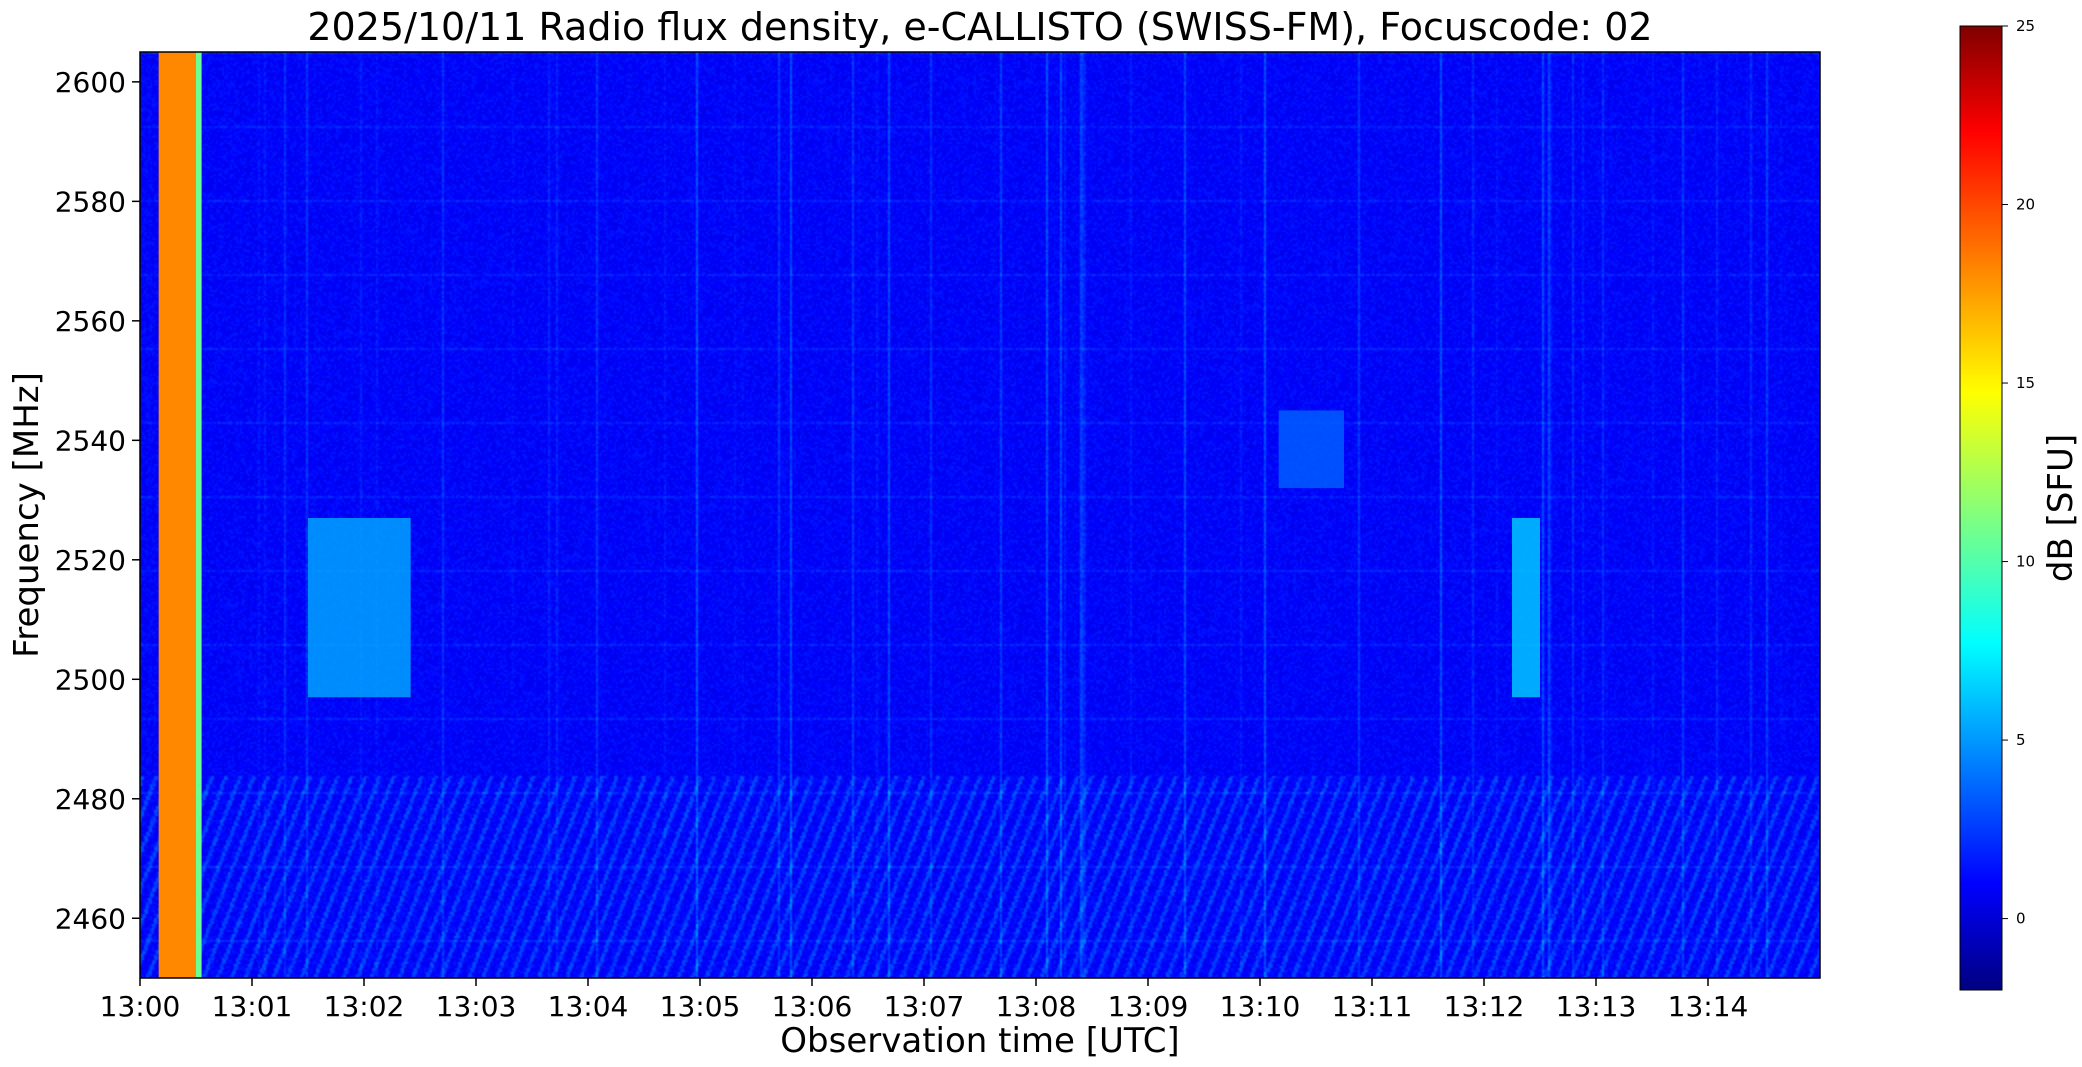  Describe the element at coordinates (90, 321) in the screenshot. I see `y-tick-label: 2560` at that location.